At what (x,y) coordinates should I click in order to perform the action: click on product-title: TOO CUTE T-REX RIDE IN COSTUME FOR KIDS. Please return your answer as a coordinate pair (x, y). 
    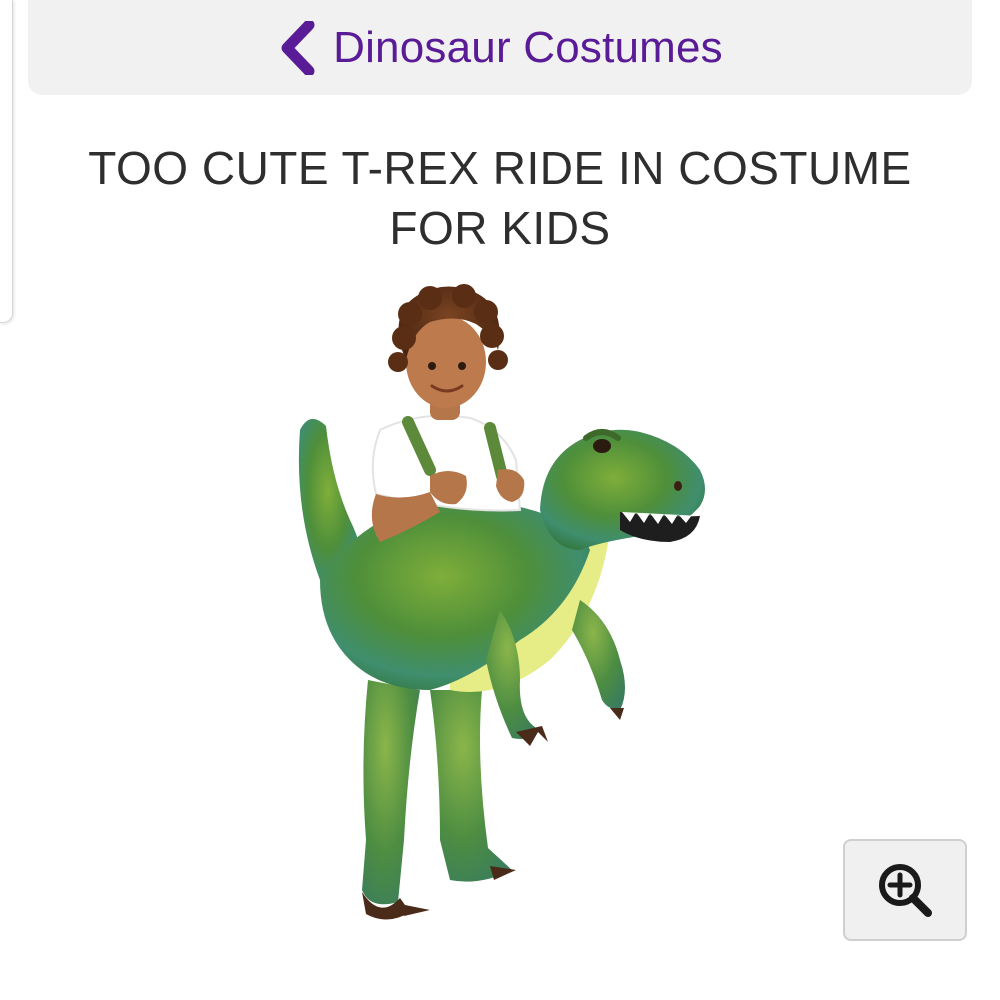
    Looking at the image, I should click on (500, 198).